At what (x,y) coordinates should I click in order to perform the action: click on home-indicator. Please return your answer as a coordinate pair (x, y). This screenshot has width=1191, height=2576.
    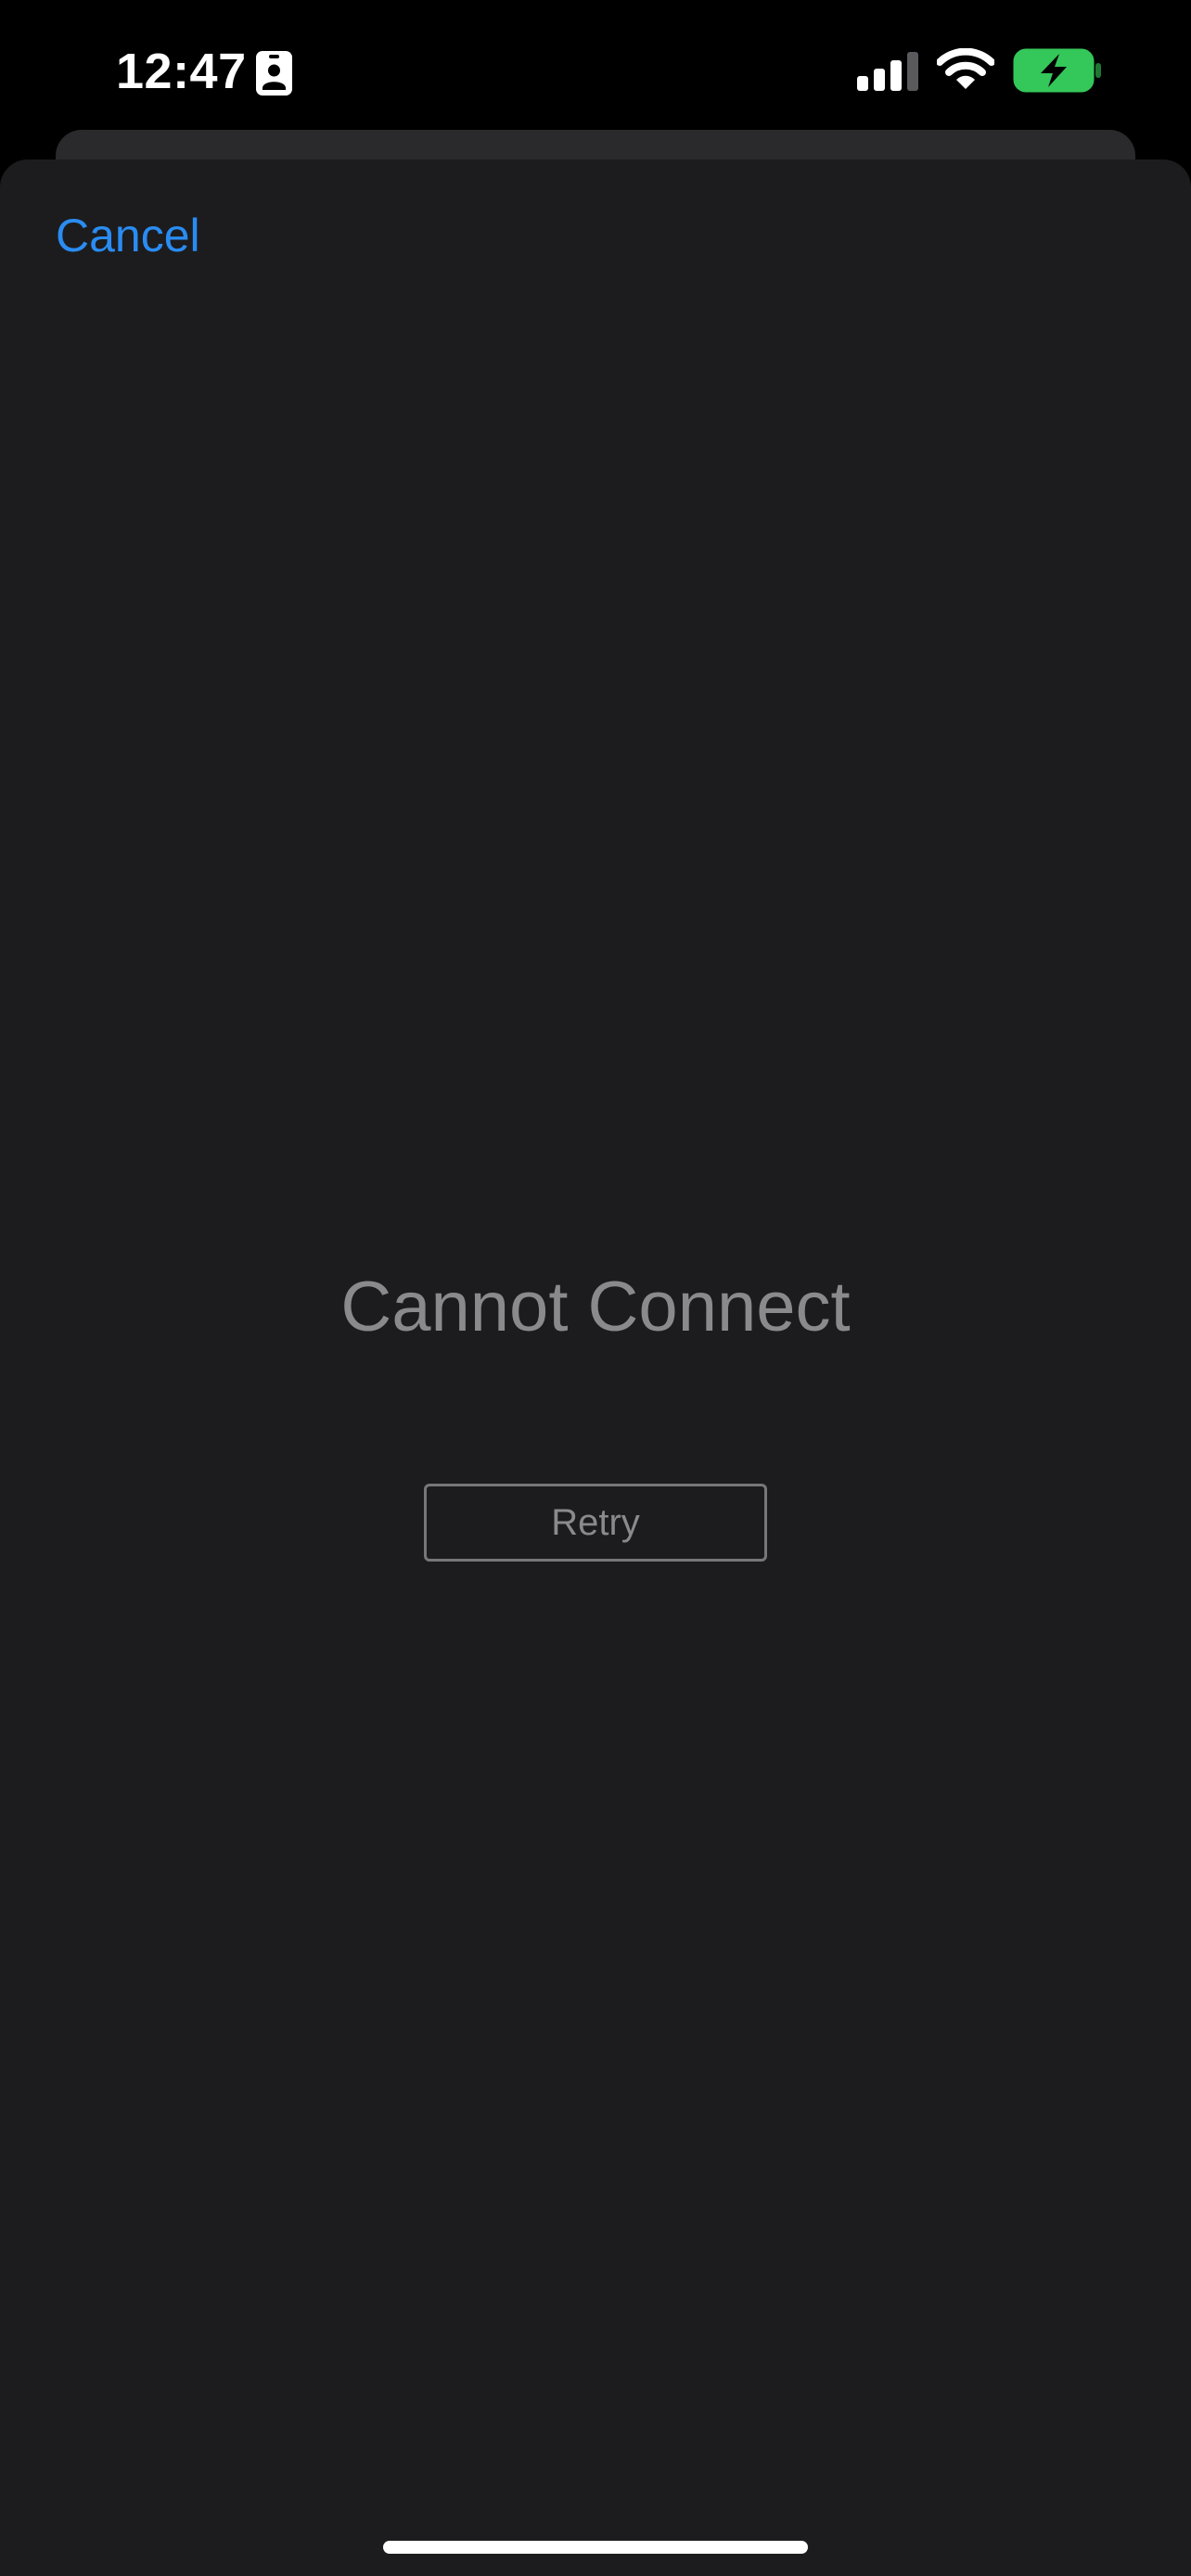
    Looking at the image, I should click on (595, 2547).